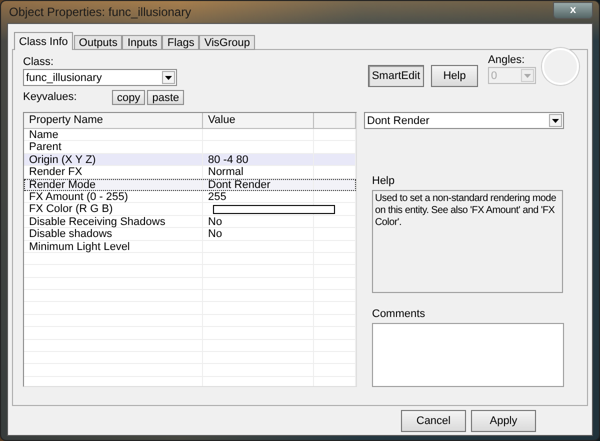  I want to click on apply-button: Apply, so click(503, 421).